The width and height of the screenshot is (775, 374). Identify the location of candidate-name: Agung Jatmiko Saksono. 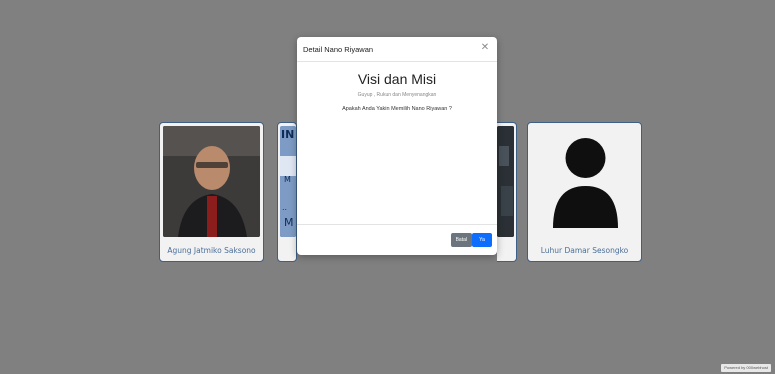
(211, 250).